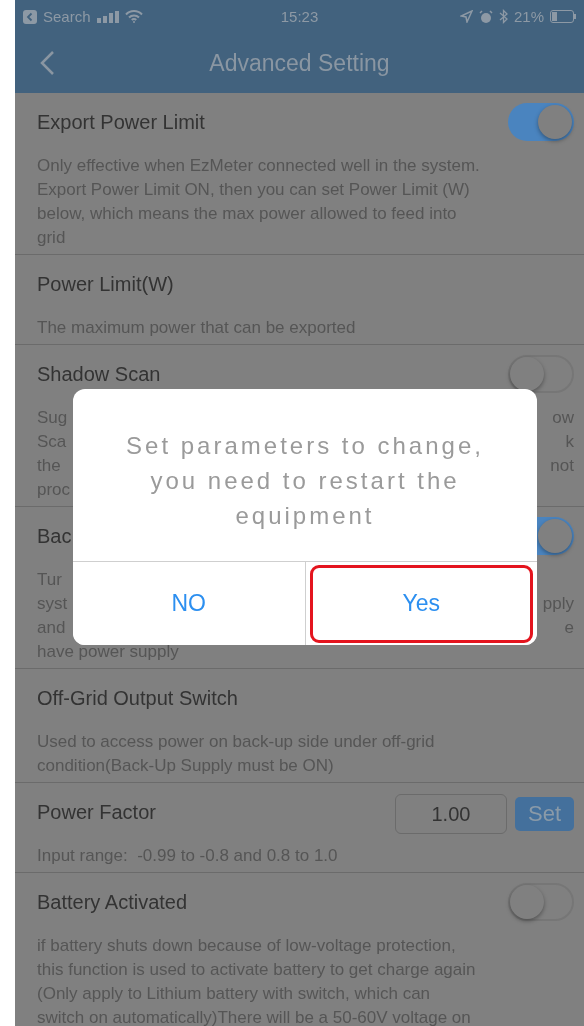 The image size is (584, 1026). Describe the element at coordinates (99, 374) in the screenshot. I see `setting-title: Shadow Scan` at that location.